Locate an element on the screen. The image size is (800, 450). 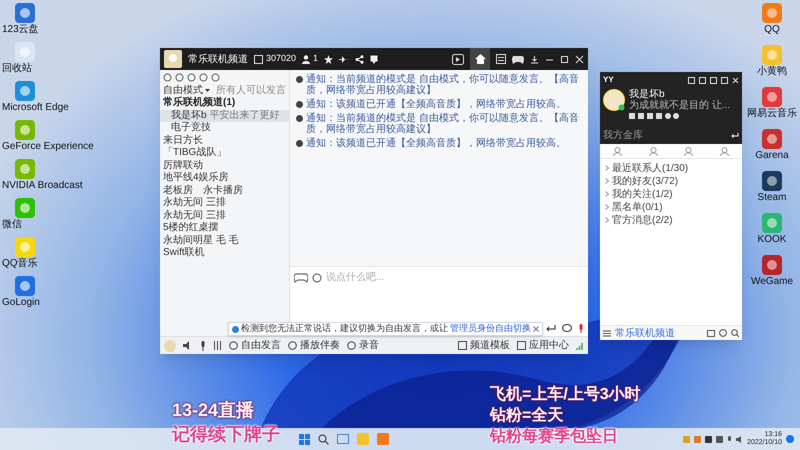
desktop-icon-label: 123云盘 is located at coordinates (20, 29).